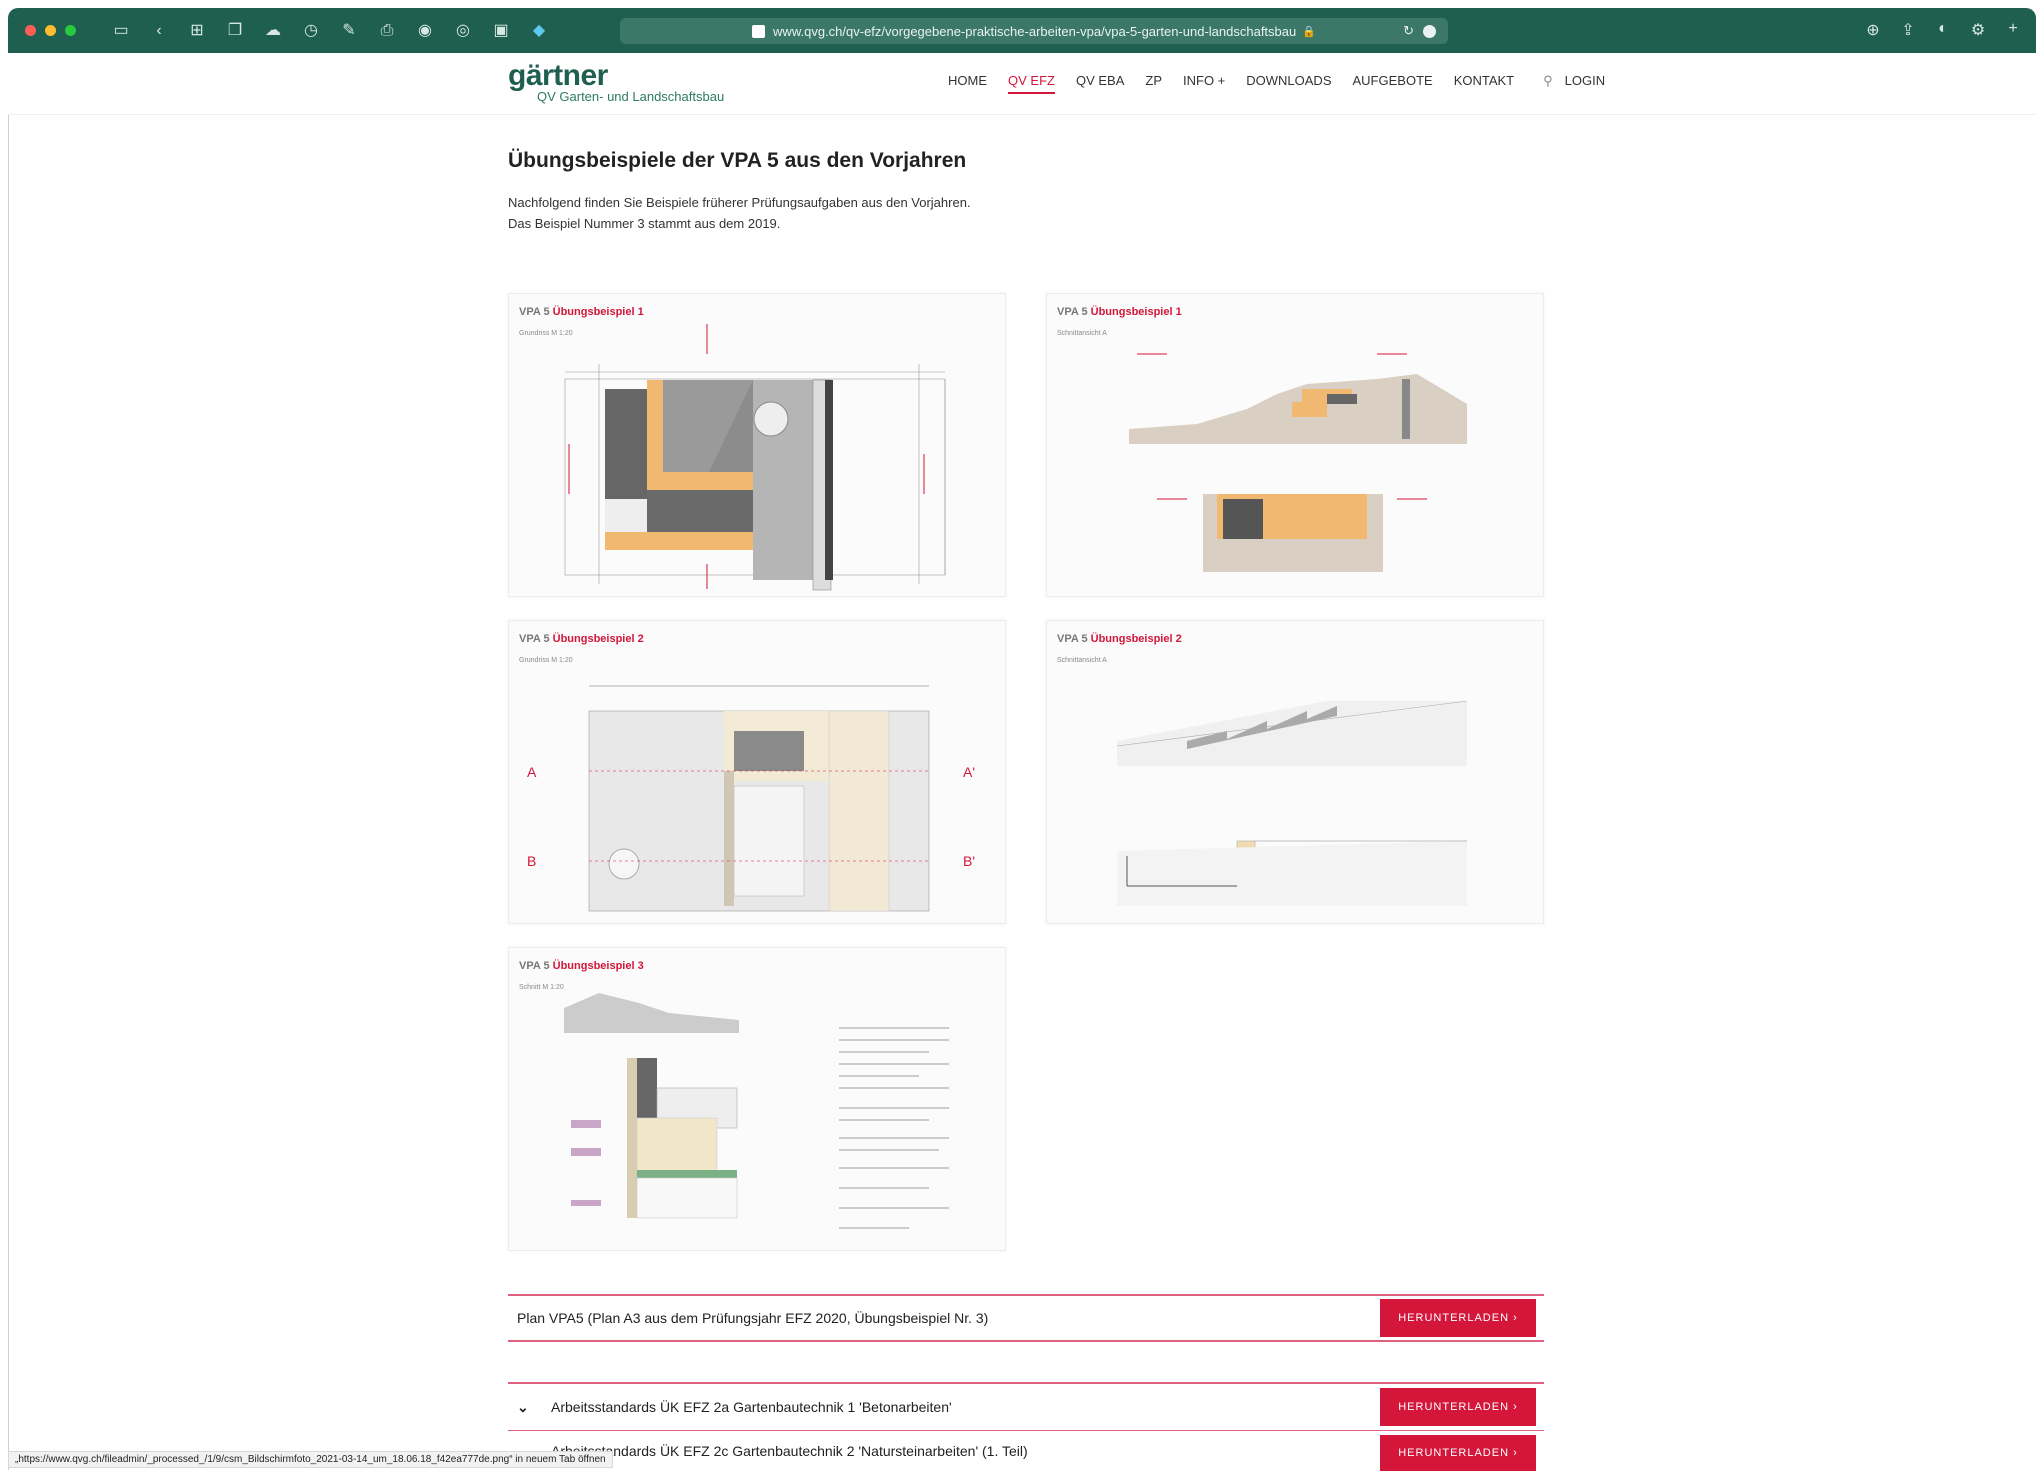  What do you see at coordinates (1429, 31) in the screenshot?
I see `stop-icon` at bounding box center [1429, 31].